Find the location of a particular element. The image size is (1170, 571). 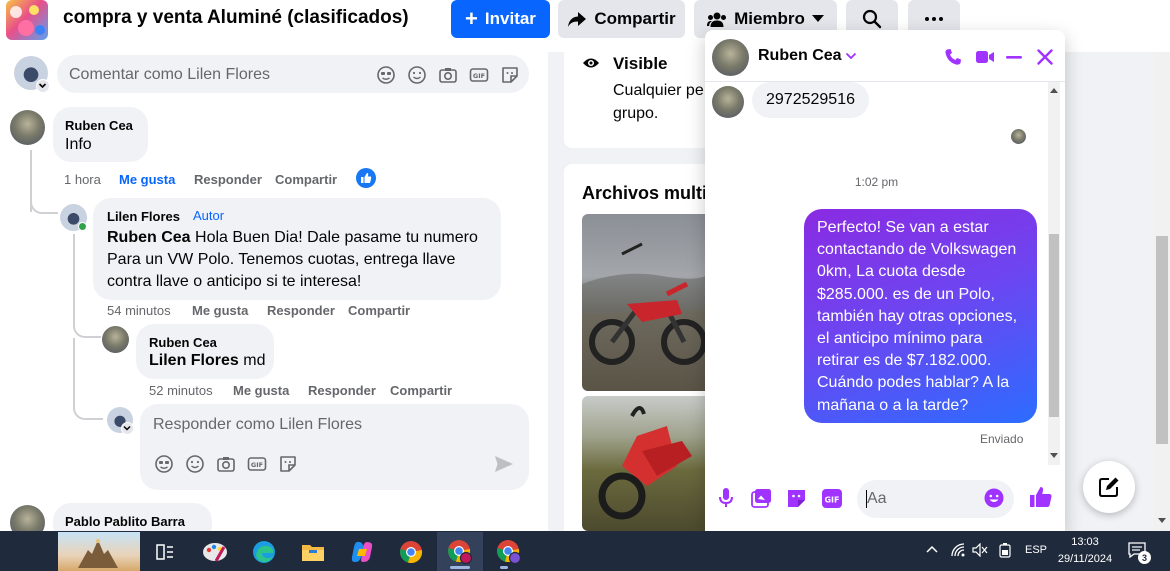

close-icon is located at coordinates (1045, 57).